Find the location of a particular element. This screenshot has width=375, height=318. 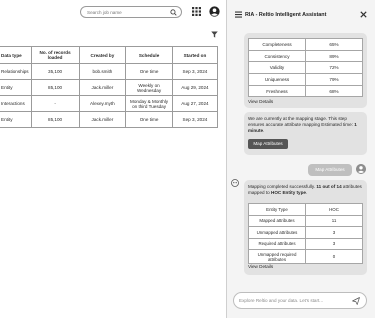

completion-text: Mapping completed successfully. is located at coordinates (282, 186).